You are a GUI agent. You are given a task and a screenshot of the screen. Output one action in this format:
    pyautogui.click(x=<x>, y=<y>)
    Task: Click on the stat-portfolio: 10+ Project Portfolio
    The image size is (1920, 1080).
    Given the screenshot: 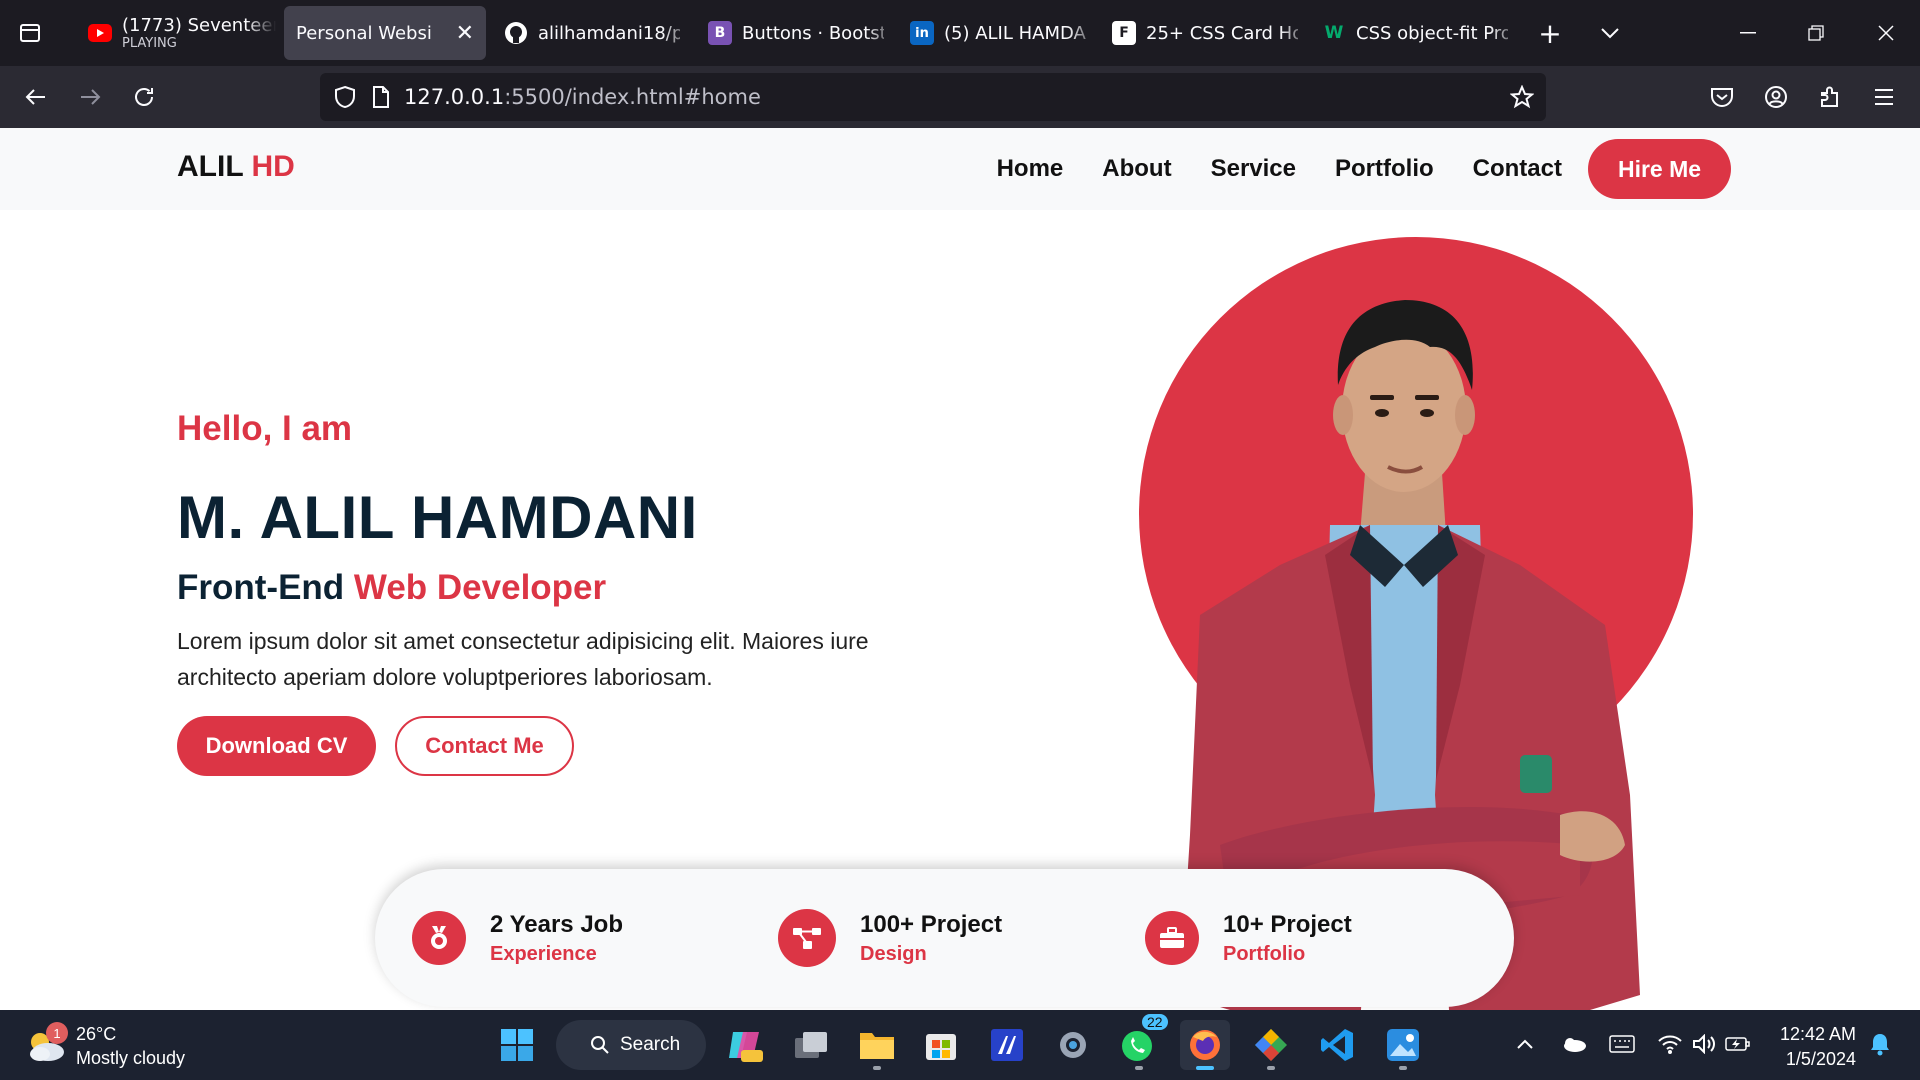 What is the action you would take?
    pyautogui.click(x=1248, y=938)
    